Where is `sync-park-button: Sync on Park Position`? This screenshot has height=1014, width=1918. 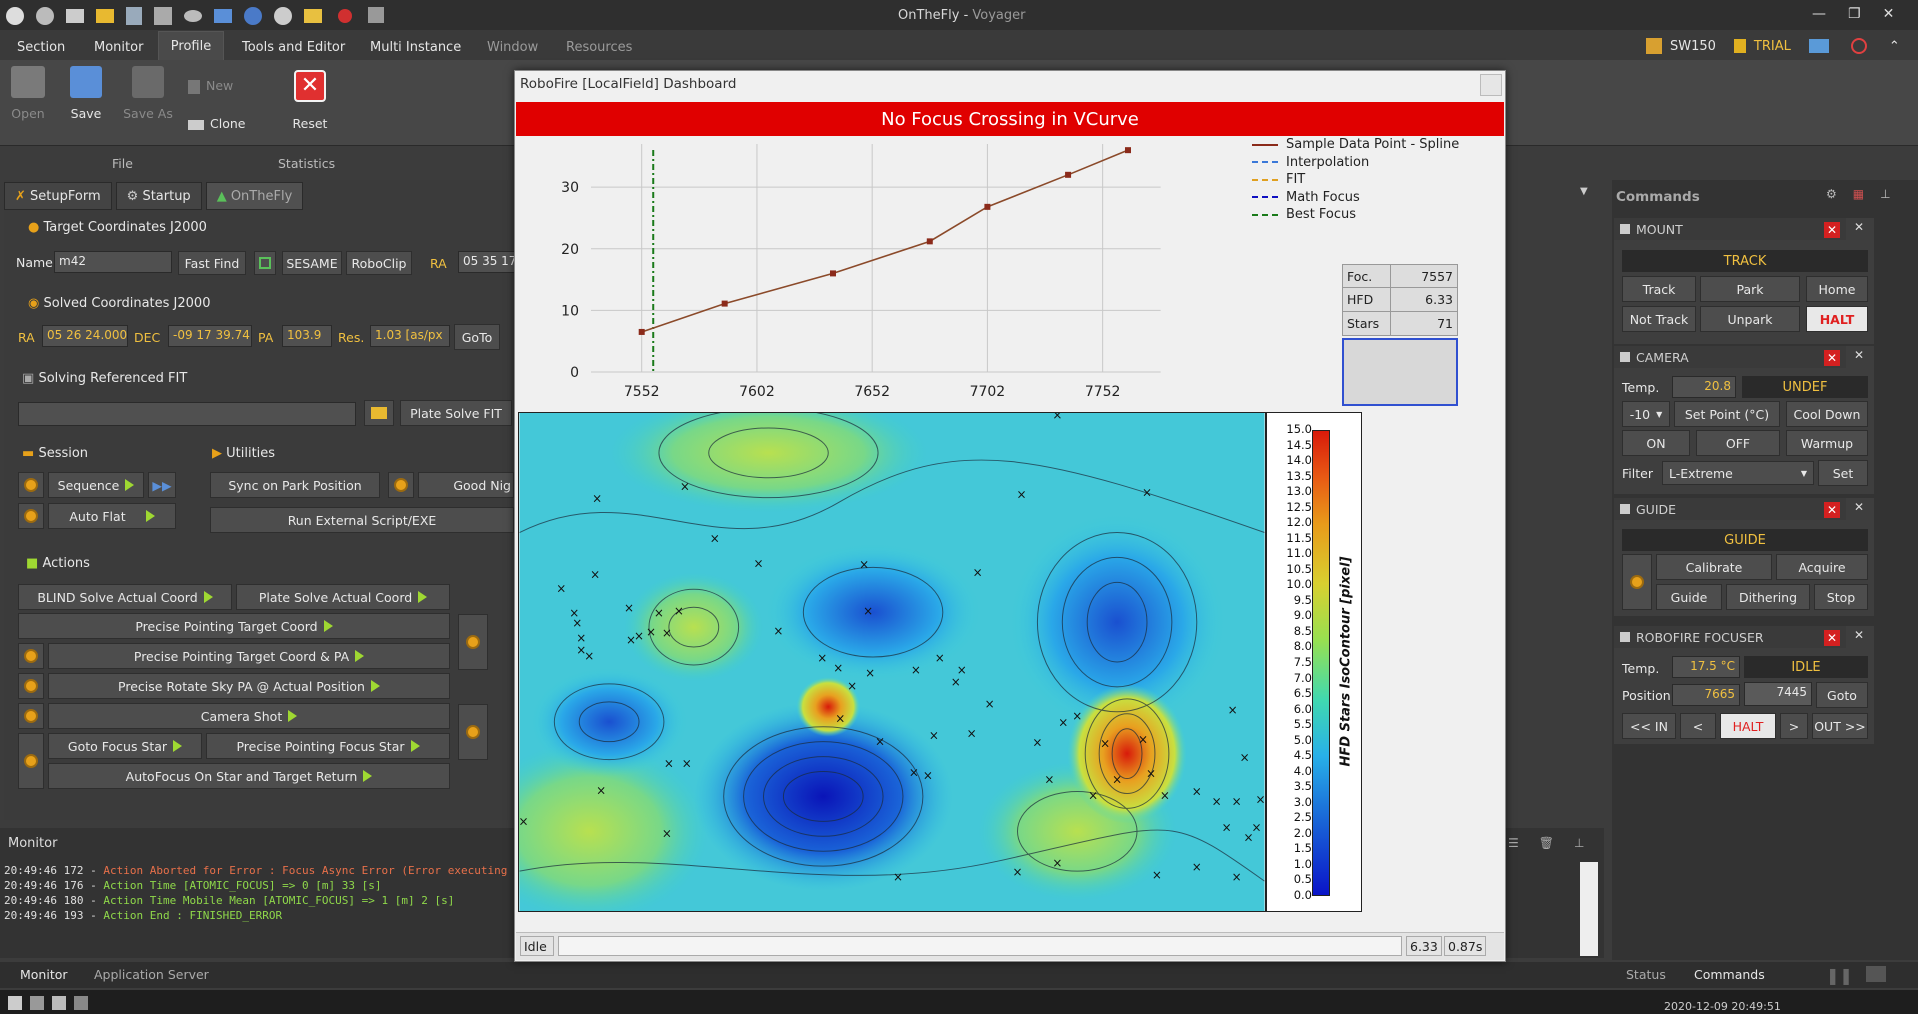 sync-park-button: Sync on Park Position is located at coordinates (295, 485).